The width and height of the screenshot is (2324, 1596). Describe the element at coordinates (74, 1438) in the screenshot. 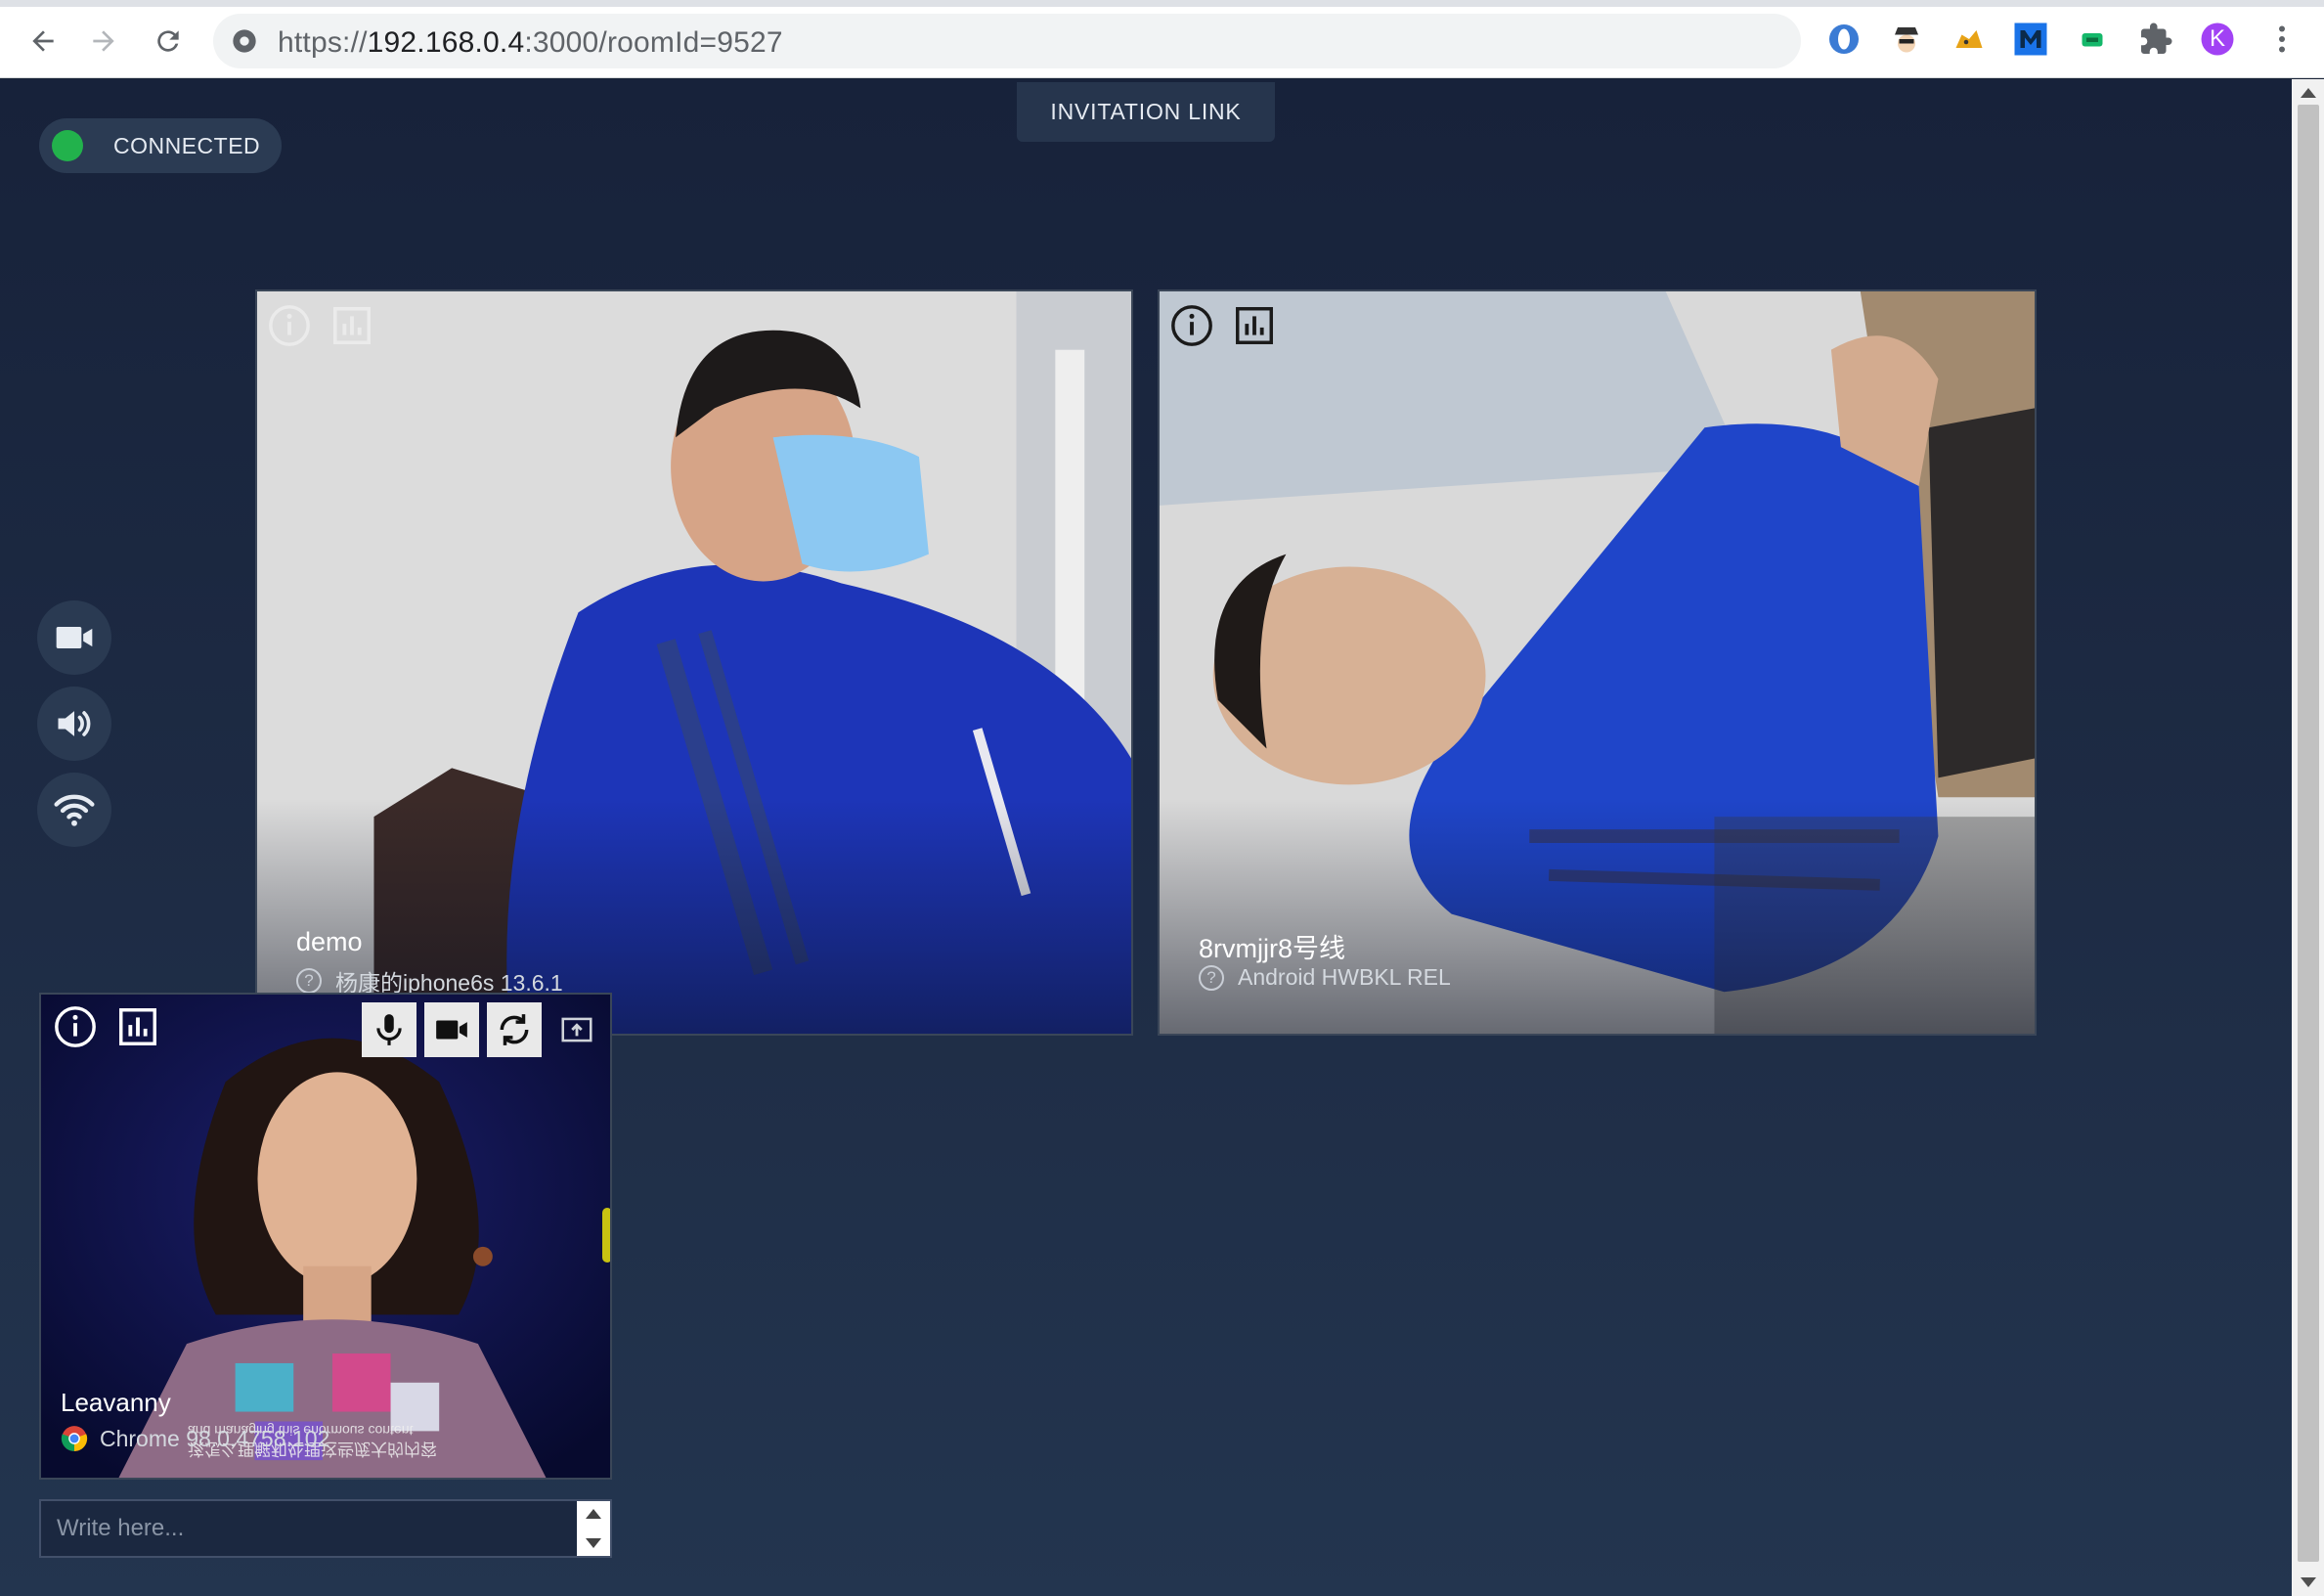

I see `chrome-icon` at that location.